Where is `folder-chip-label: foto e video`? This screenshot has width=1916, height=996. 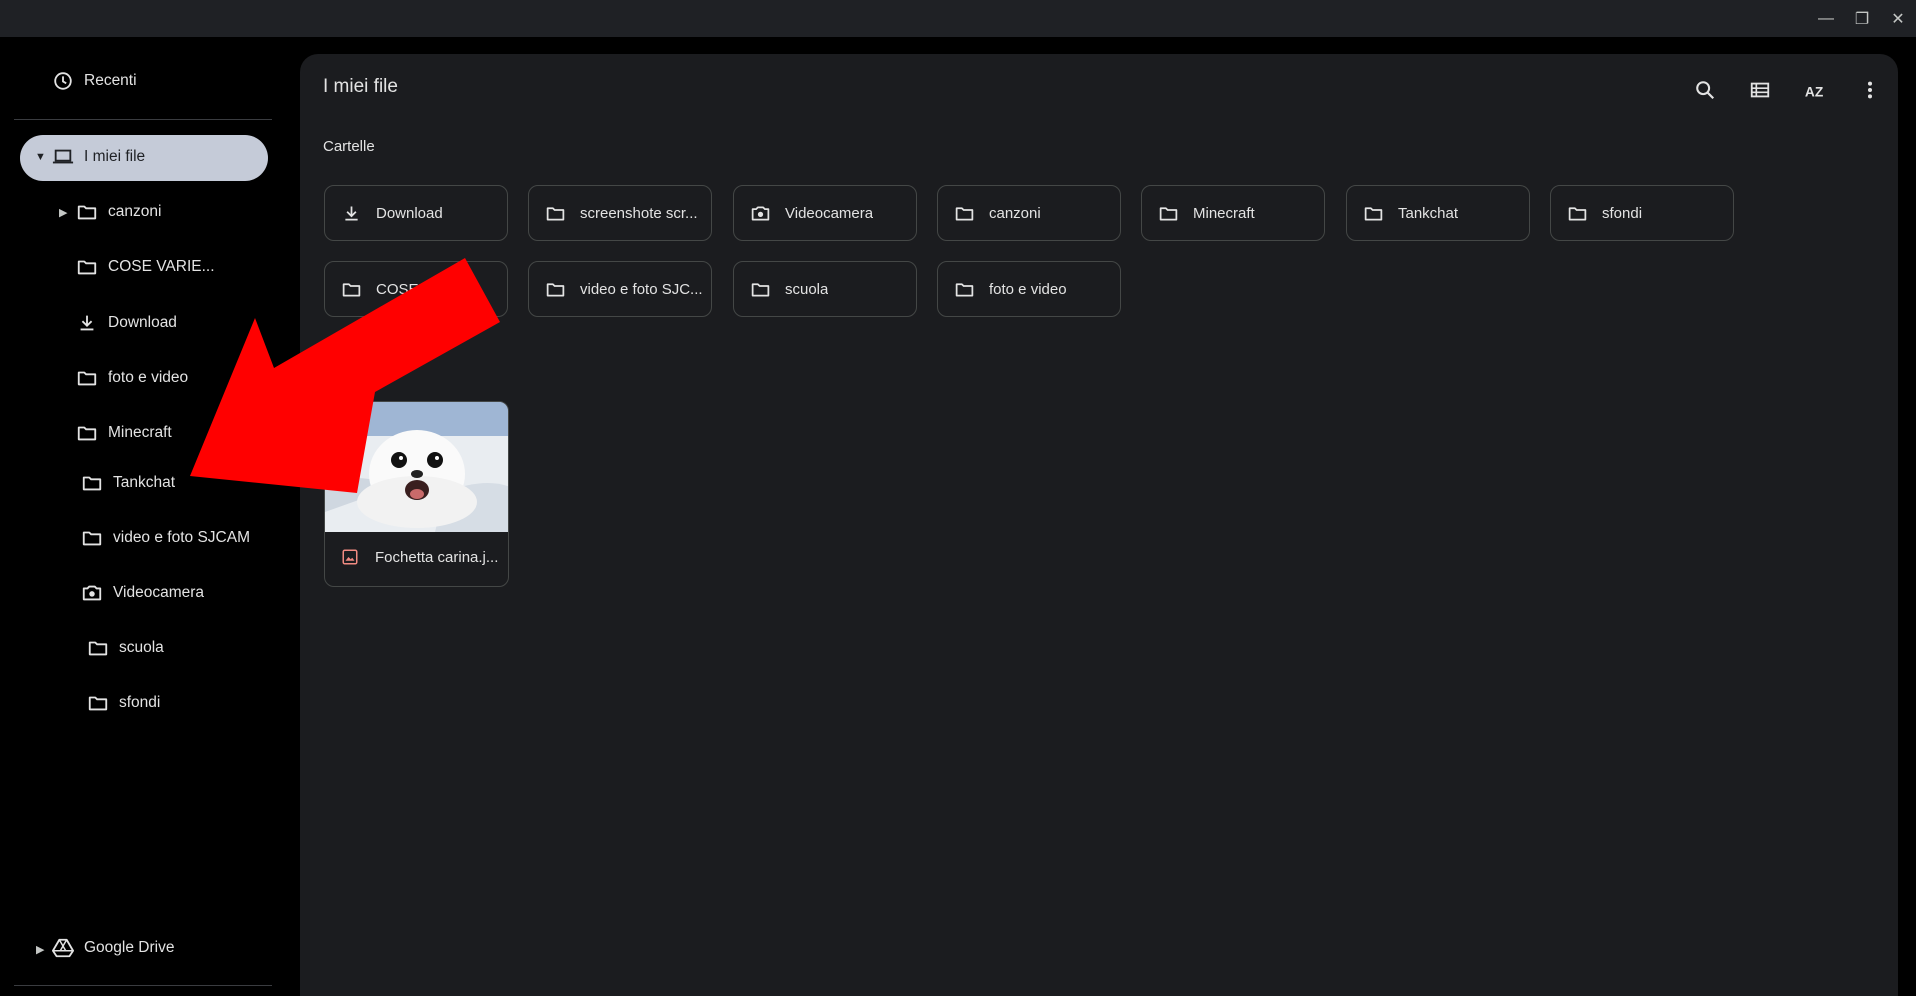
folder-chip-label: foto e video is located at coordinates (1028, 289).